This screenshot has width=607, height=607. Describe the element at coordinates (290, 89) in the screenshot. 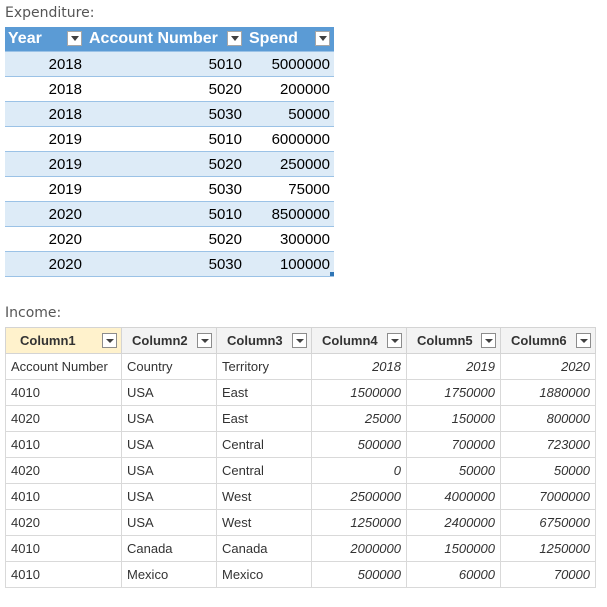

I see `spend-cell: 200000` at that location.